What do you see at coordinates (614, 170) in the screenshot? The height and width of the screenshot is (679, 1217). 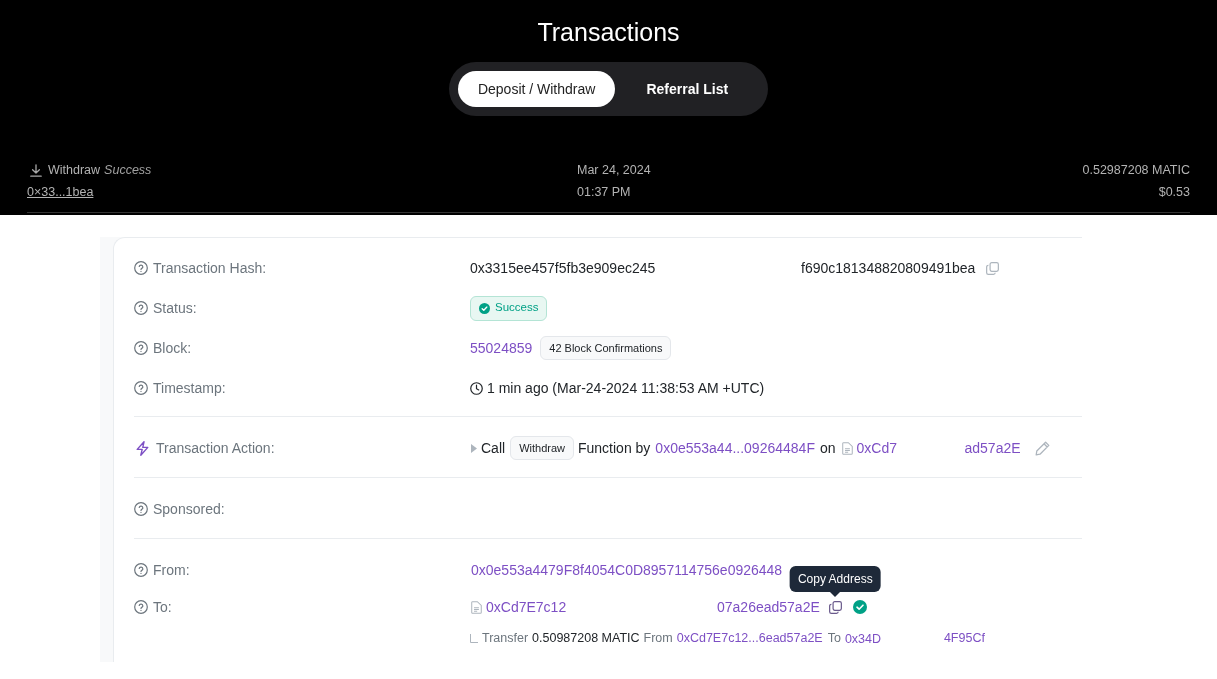 I see `transaction-date: Mar 24, 2024` at bounding box center [614, 170].